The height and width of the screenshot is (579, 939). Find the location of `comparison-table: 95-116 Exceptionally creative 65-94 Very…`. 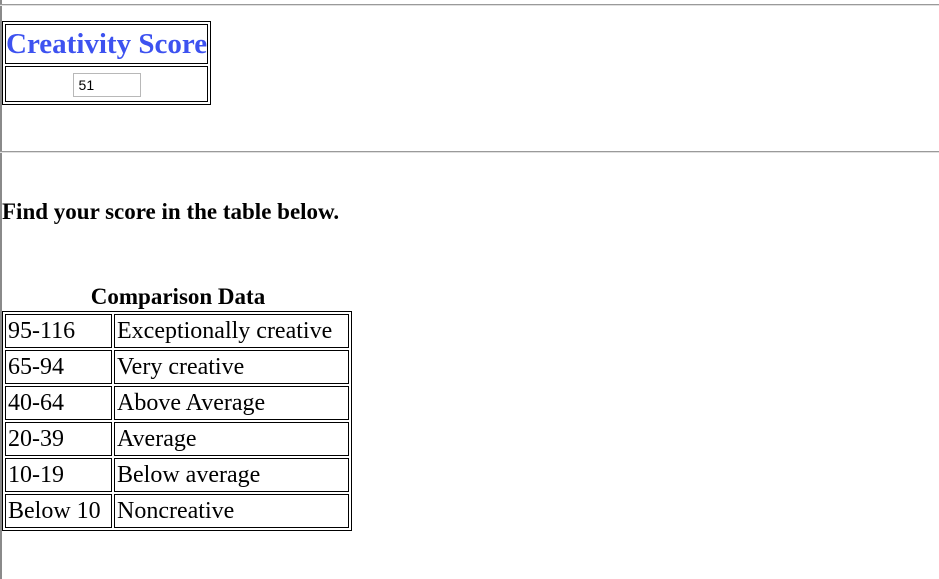

comparison-table: 95-116 Exceptionally creative 65-94 Very… is located at coordinates (177, 421).